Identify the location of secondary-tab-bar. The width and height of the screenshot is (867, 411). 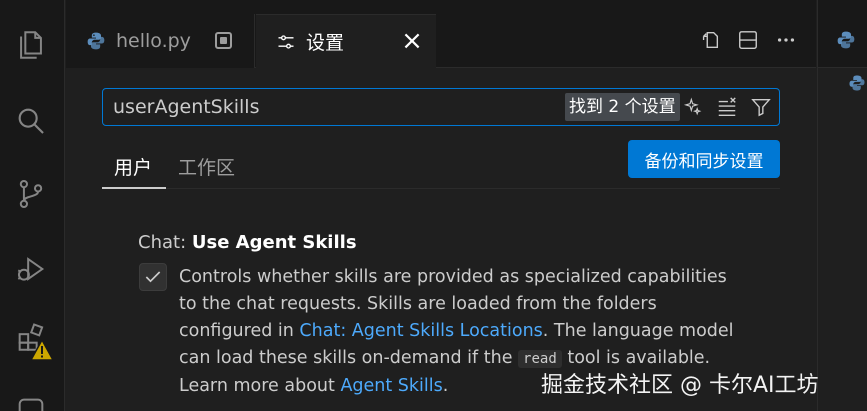
(842, 34).